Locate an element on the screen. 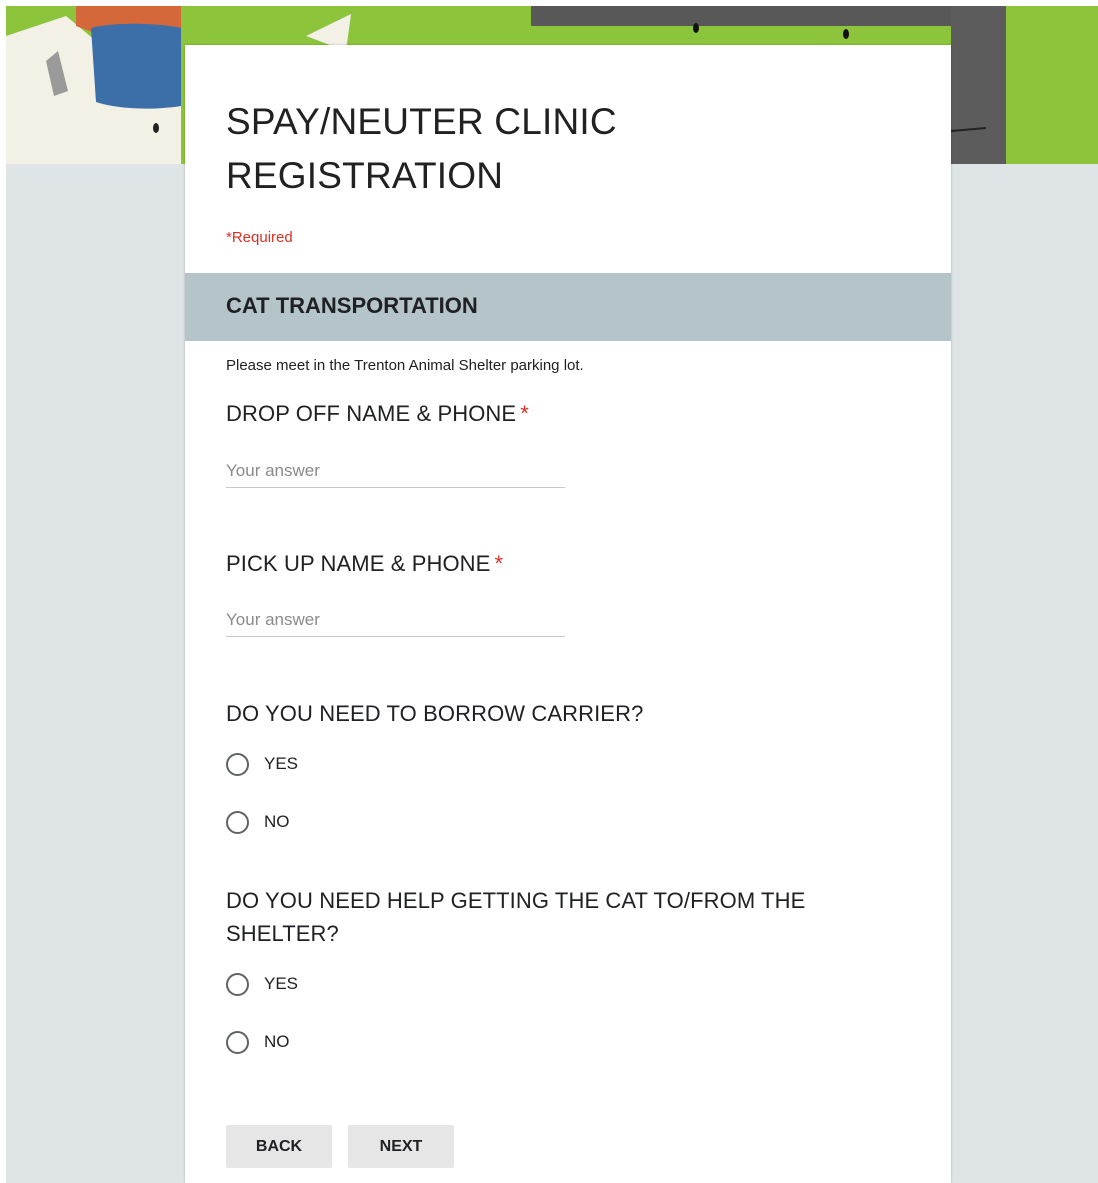 The width and height of the screenshot is (1098, 1183). question-text: DROP OFF NAME & PHONE is located at coordinates (371, 413).